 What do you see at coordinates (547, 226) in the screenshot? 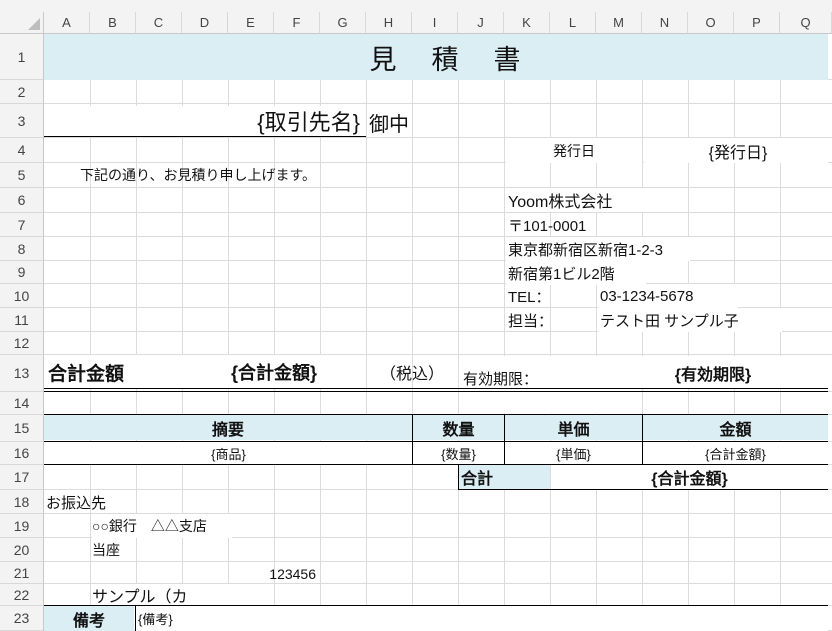
I see `postal-code: 〒101-0001` at bounding box center [547, 226].